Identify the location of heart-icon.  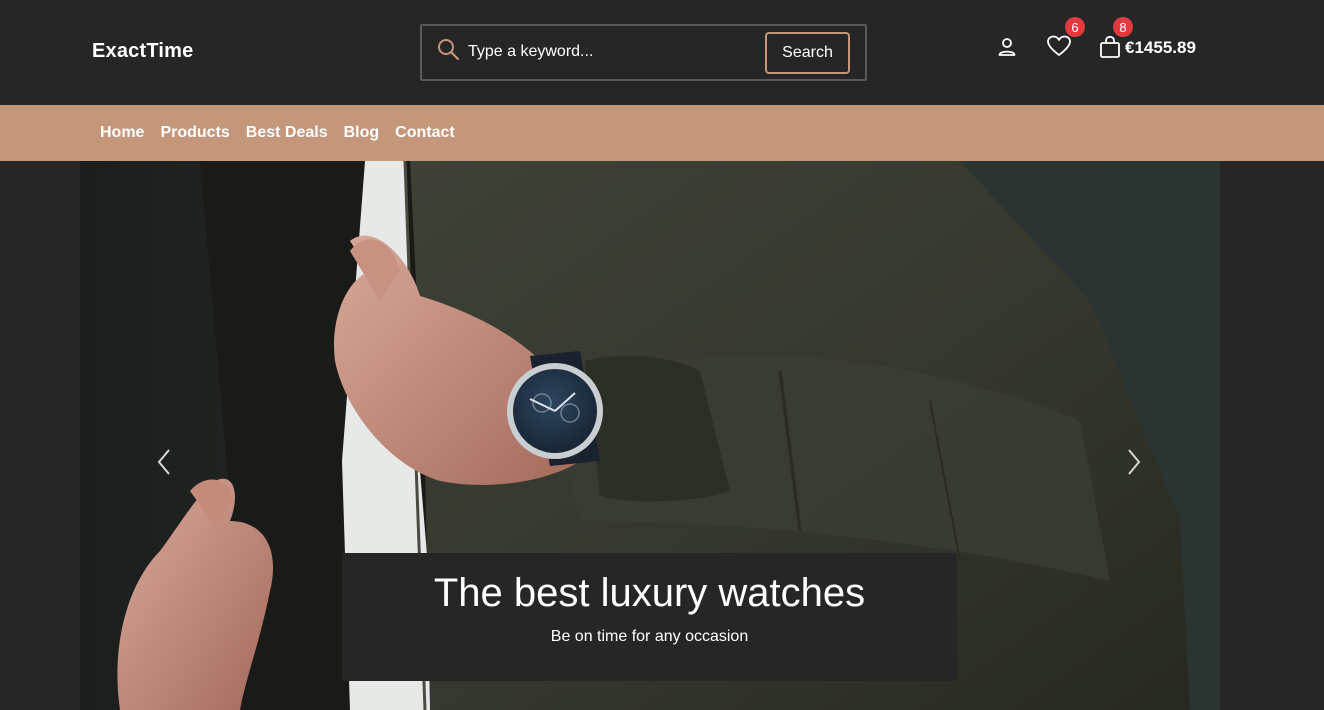
(1059, 46).